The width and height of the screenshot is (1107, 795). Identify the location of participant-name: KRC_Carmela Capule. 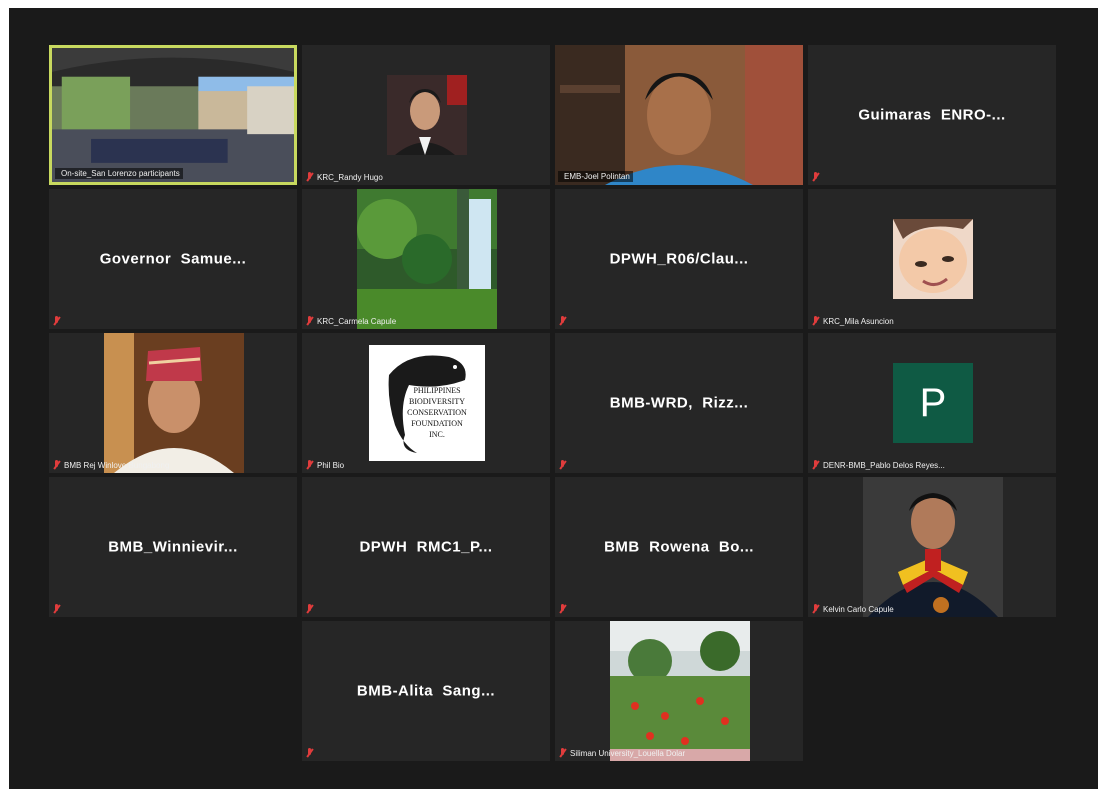
(357, 321).